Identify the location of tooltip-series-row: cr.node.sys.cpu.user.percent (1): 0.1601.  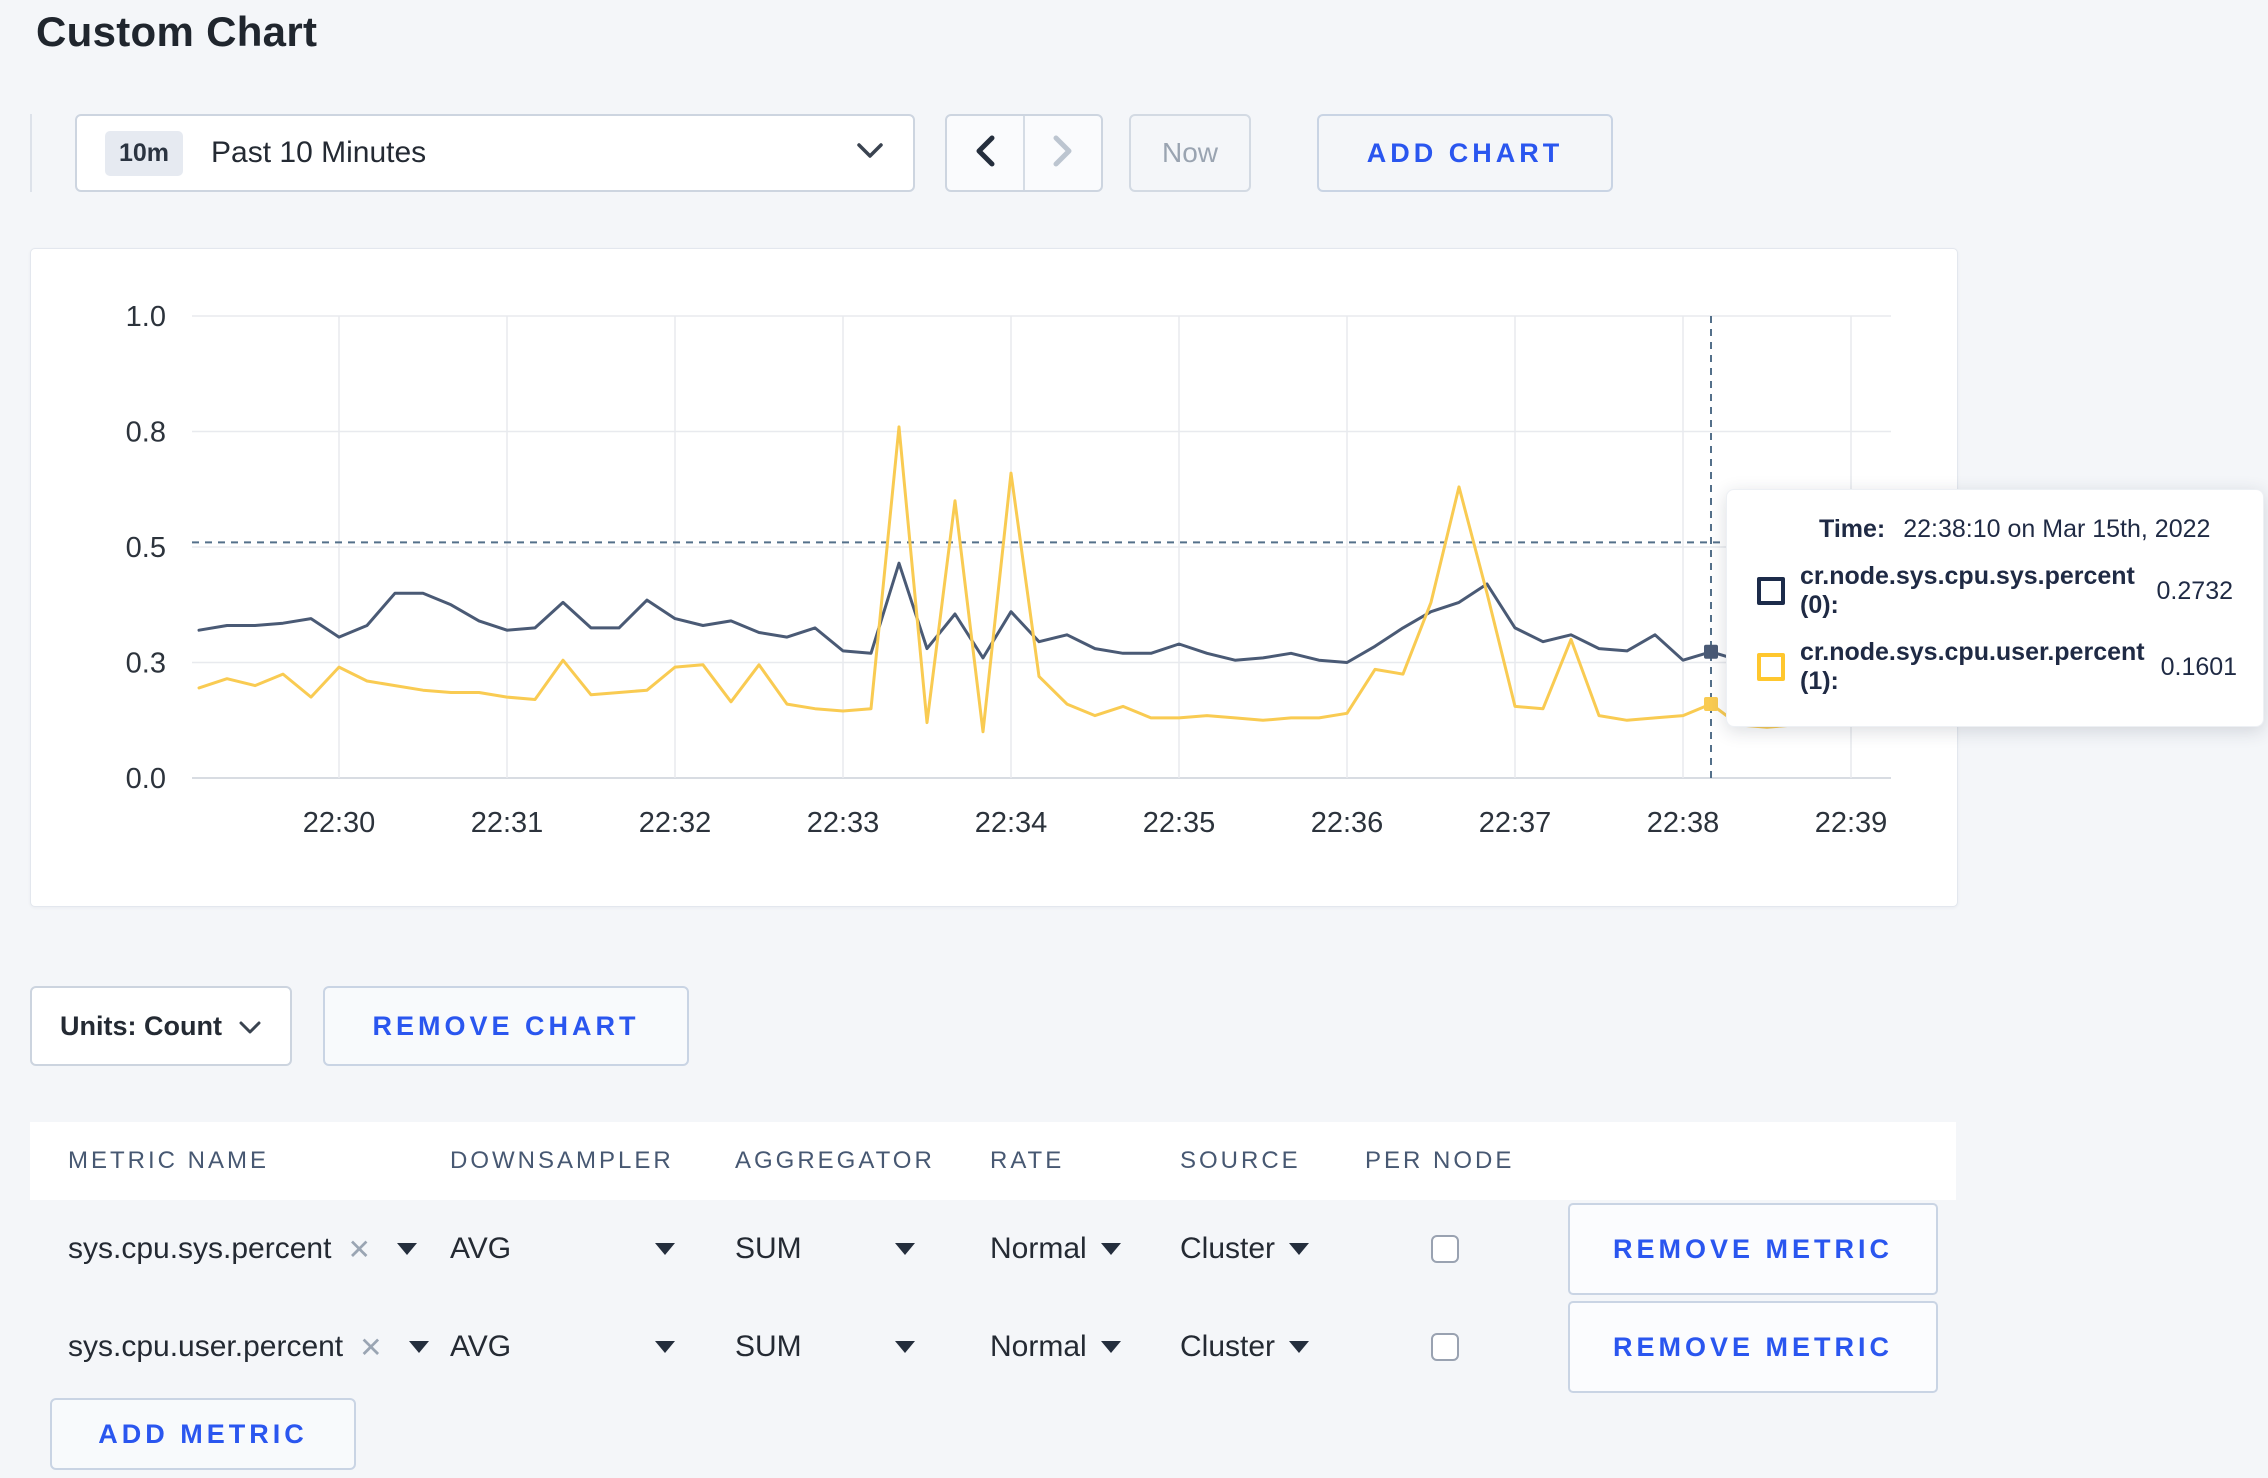
(1997, 667).